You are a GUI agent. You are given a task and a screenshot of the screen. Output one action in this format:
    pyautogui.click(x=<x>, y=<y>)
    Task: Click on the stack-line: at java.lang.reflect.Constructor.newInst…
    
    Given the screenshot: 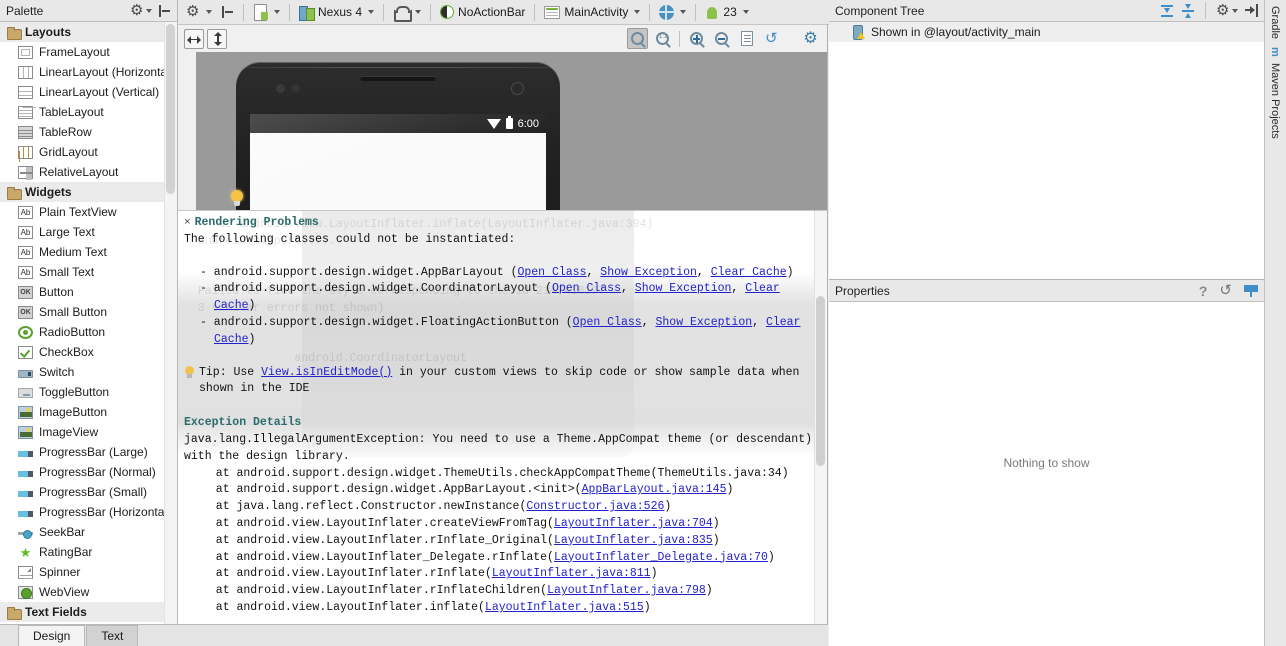 What is the action you would take?
    pyautogui.click(x=500, y=507)
    